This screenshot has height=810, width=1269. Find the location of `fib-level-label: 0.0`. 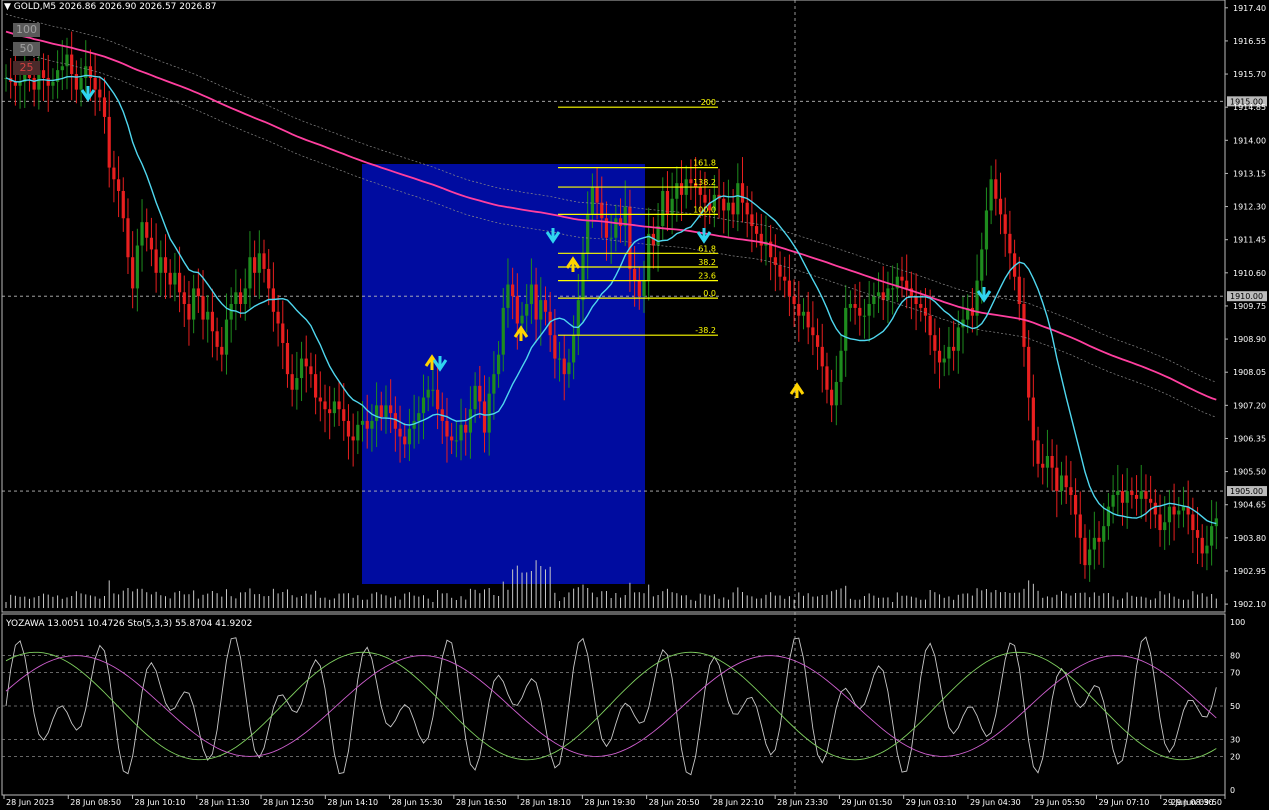

fib-level-label: 0.0 is located at coordinates (709, 293).